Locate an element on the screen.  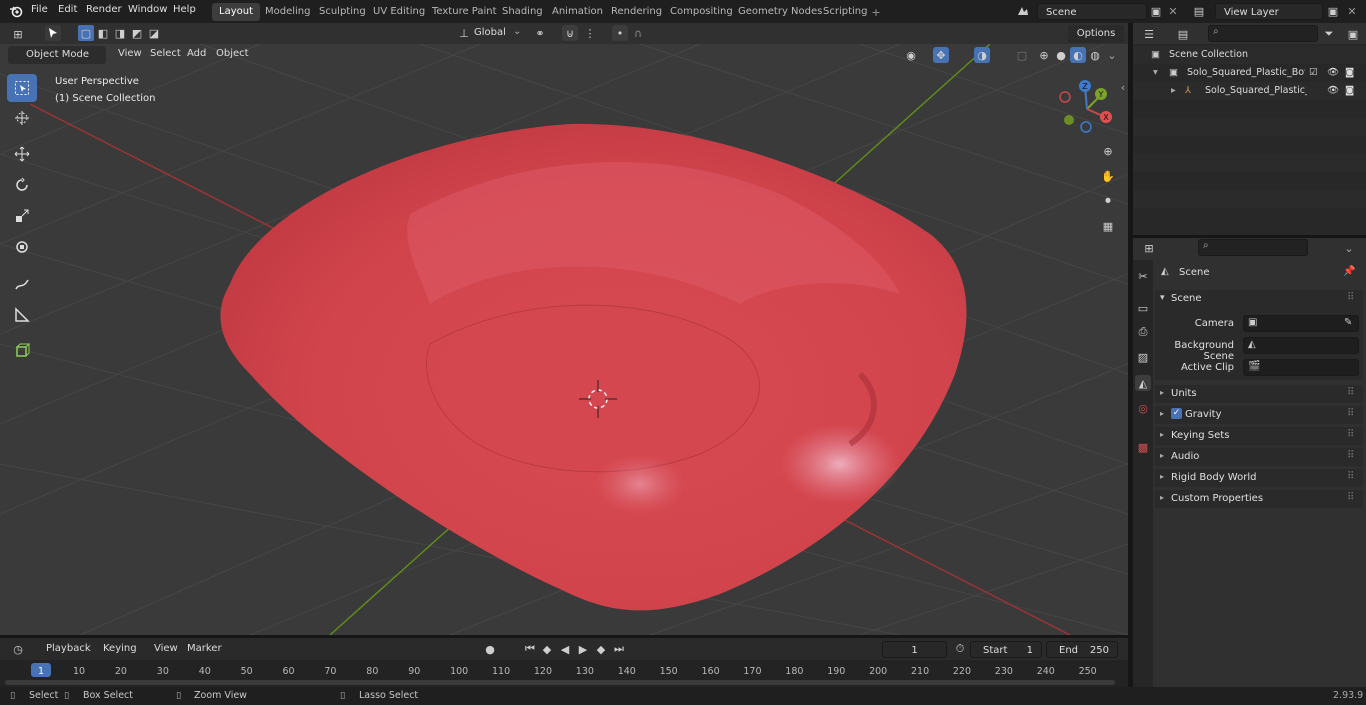
shading-solid-icon: ● is located at coordinates (1061, 55).